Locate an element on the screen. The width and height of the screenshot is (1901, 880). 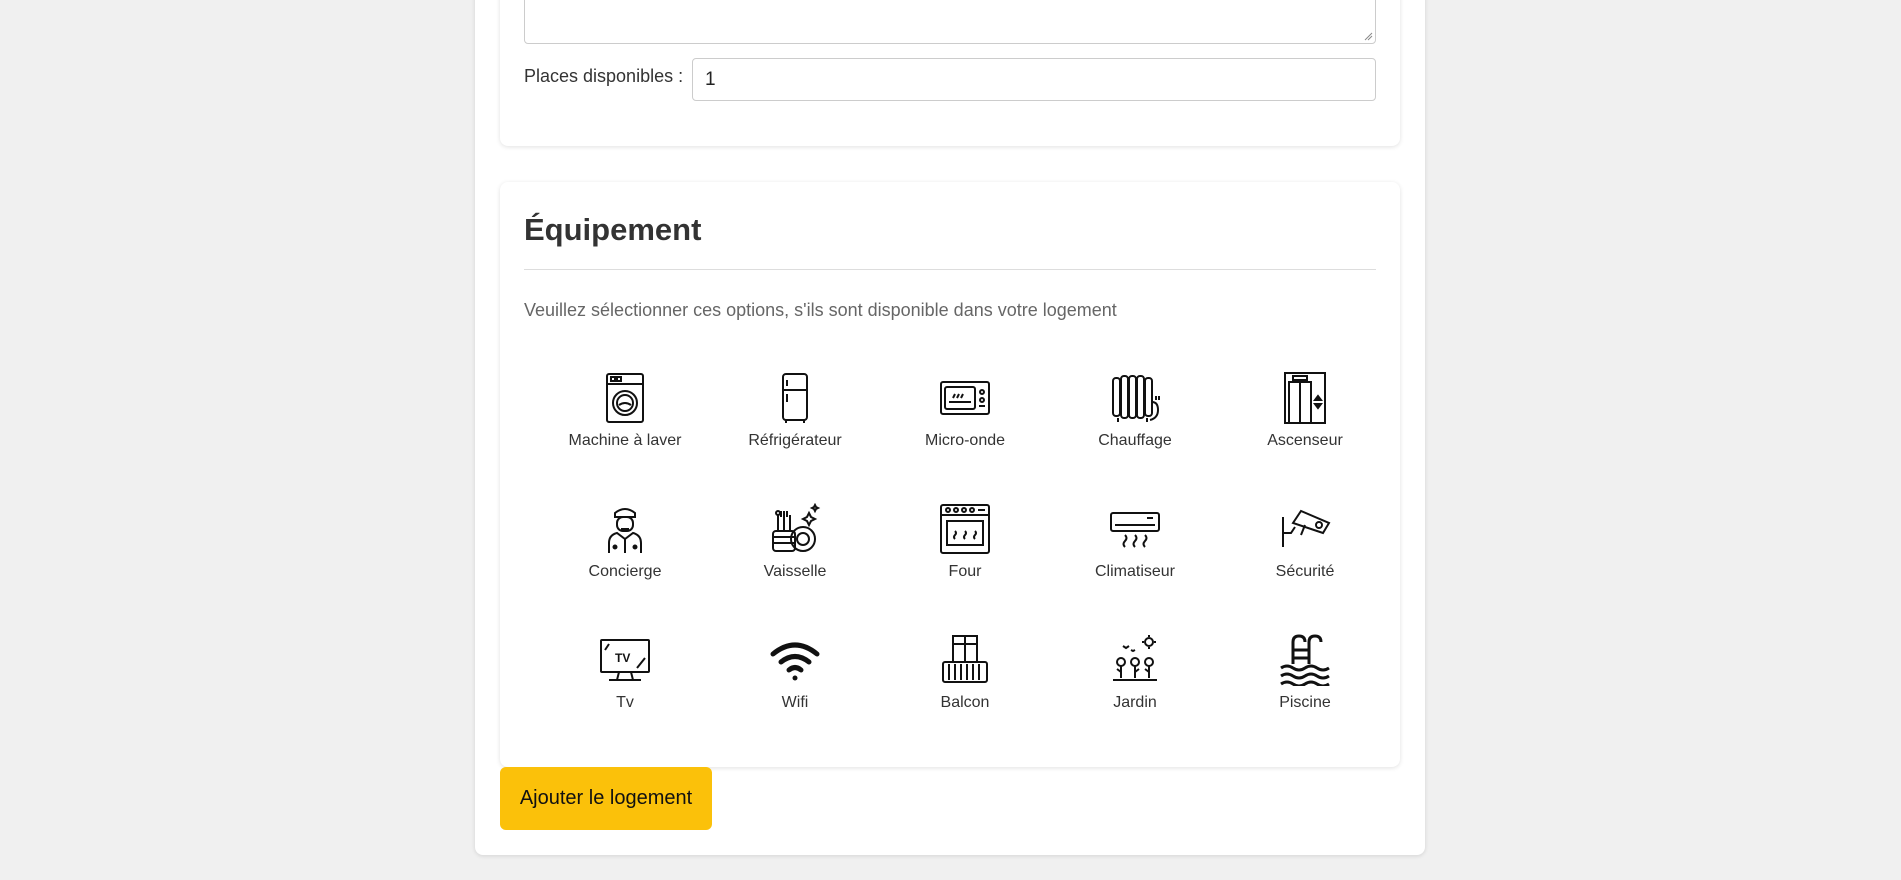
equipment-option-securite: Sécurité is located at coordinates (1305, 568).